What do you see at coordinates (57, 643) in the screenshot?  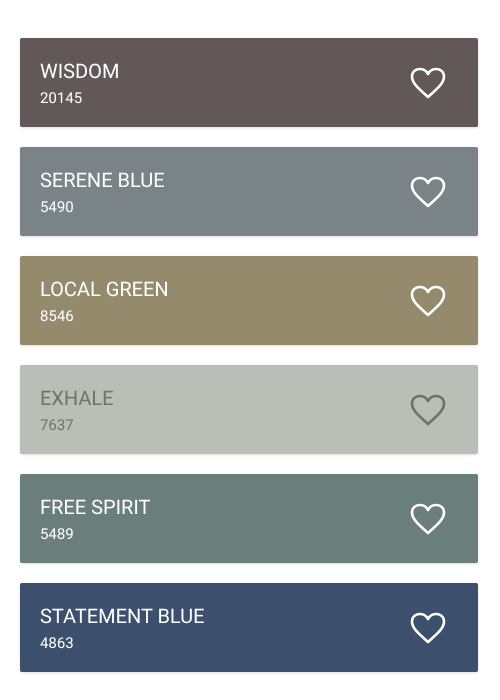 I see `color-code: 4863` at bounding box center [57, 643].